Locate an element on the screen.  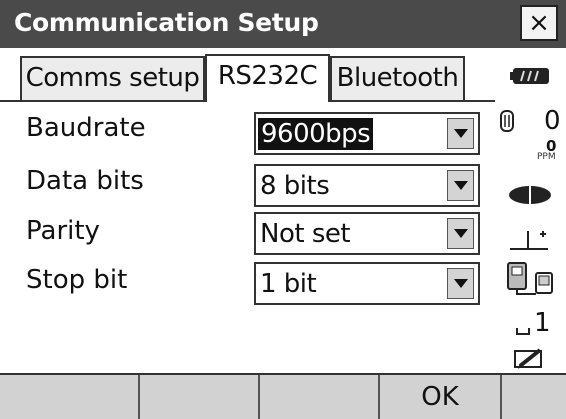
tab-label: Comms setup is located at coordinates (112, 78).